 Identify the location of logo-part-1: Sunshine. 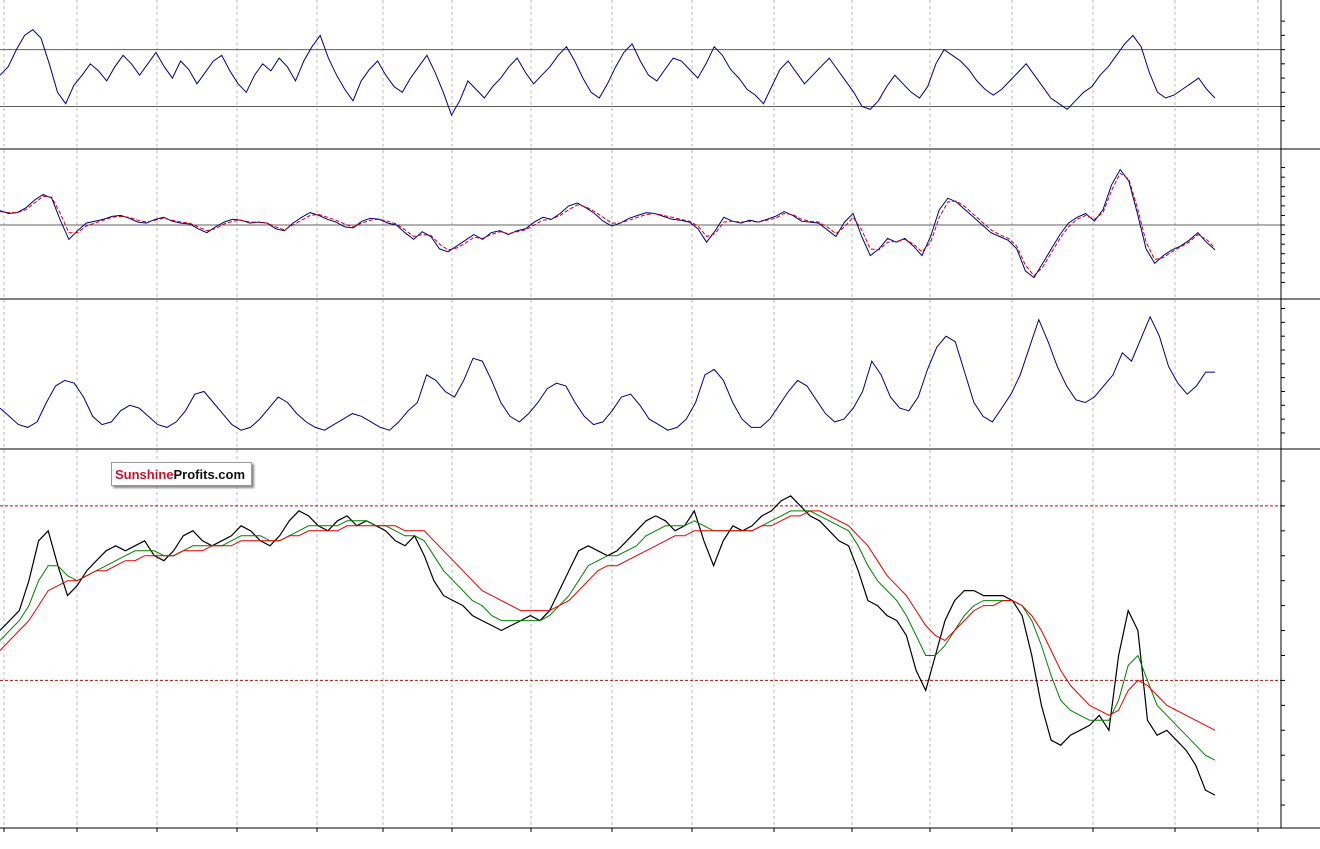
(144, 474).